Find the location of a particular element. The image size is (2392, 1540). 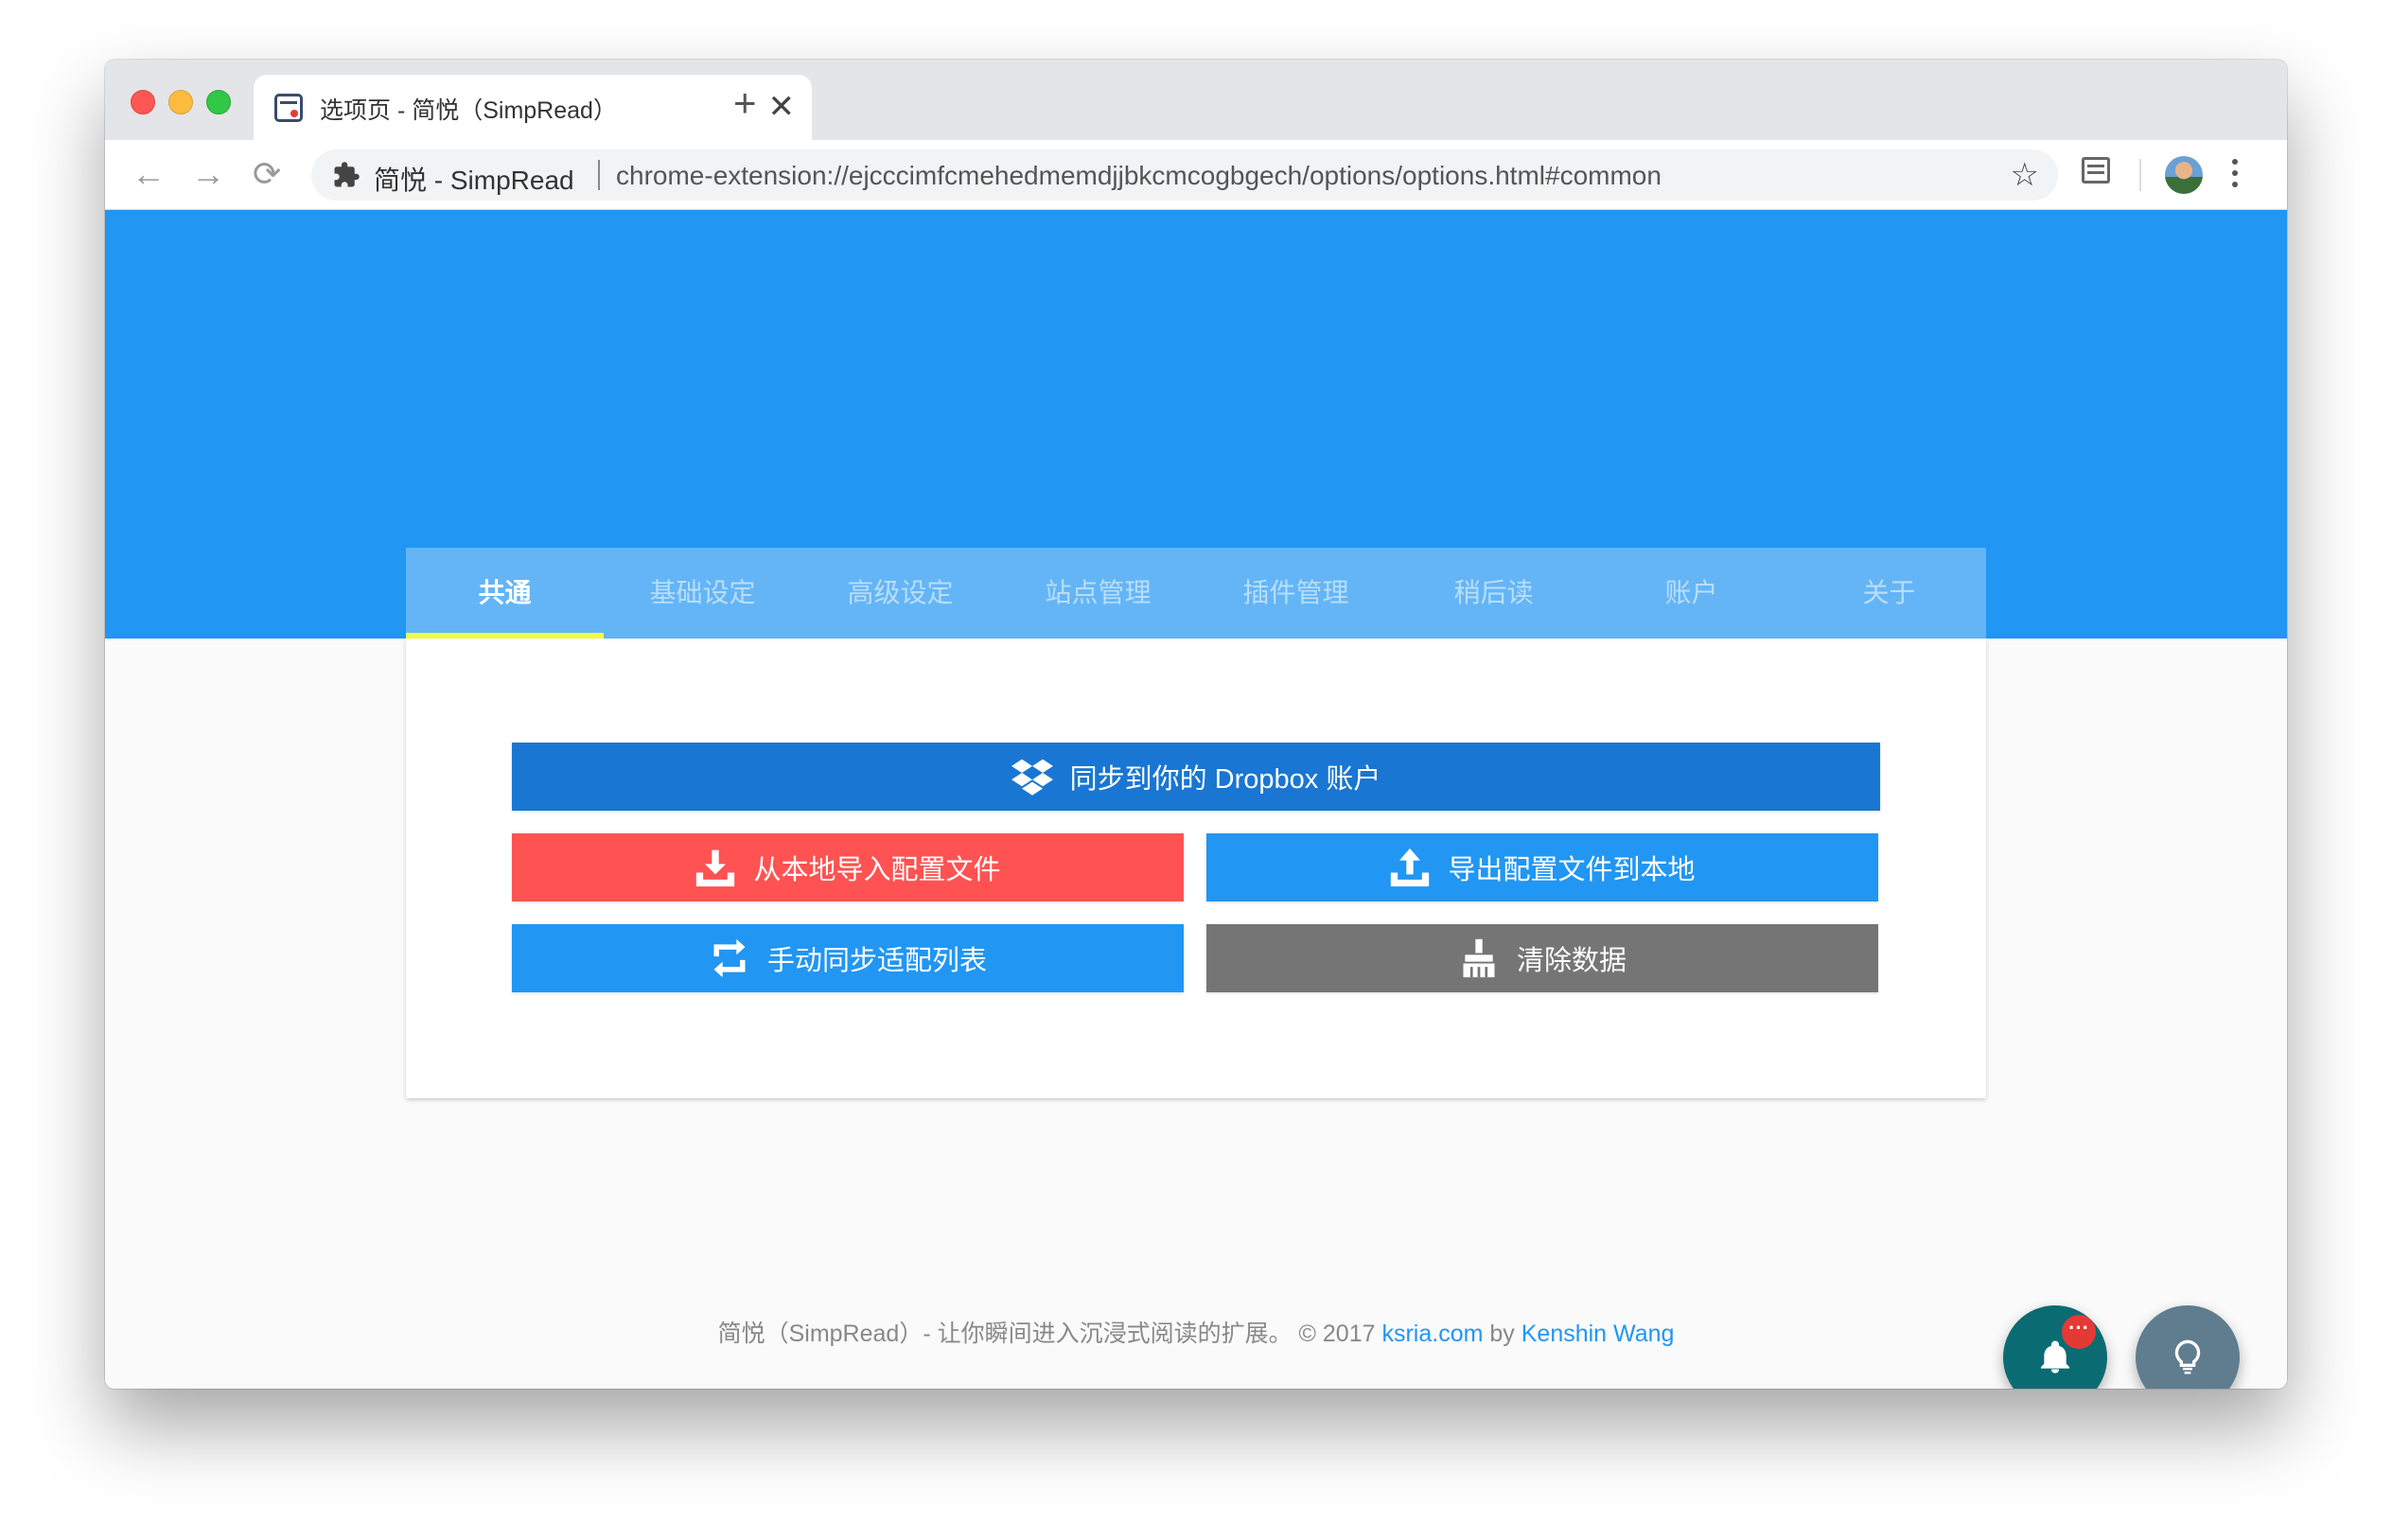

close-window-button is located at coordinates (143, 102).